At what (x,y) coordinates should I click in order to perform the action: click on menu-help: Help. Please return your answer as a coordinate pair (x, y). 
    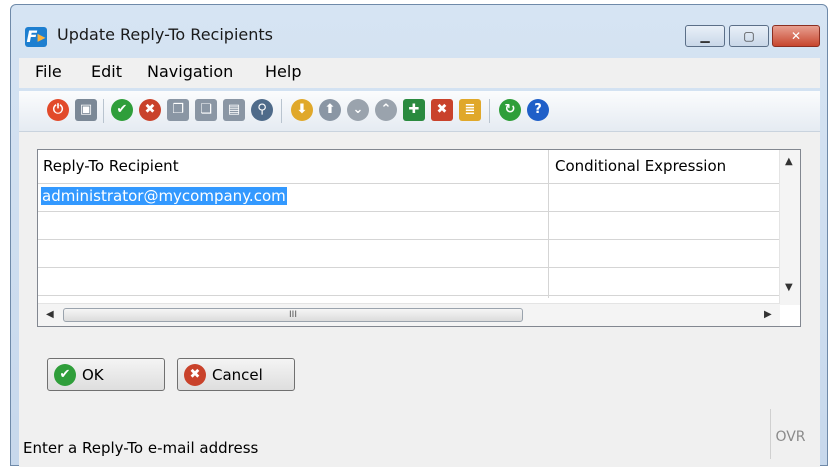
    Looking at the image, I should click on (283, 71).